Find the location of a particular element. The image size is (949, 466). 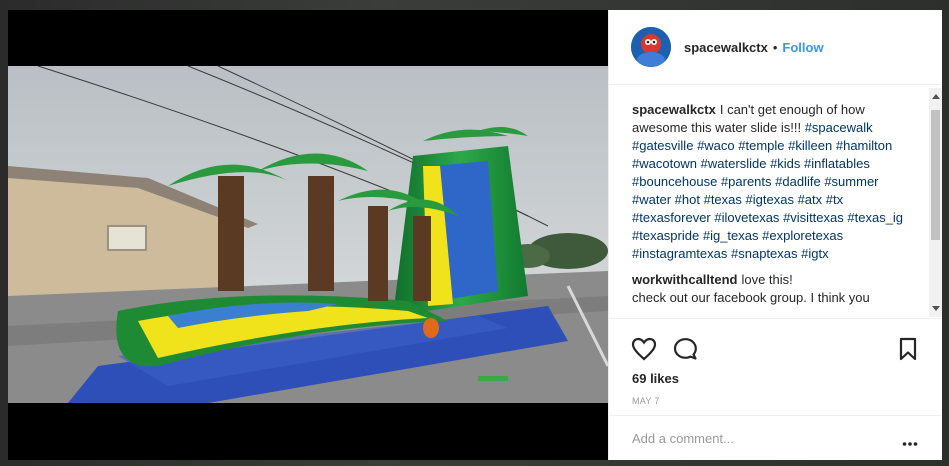

hashtag-link: #snaptexas is located at coordinates (764, 253).